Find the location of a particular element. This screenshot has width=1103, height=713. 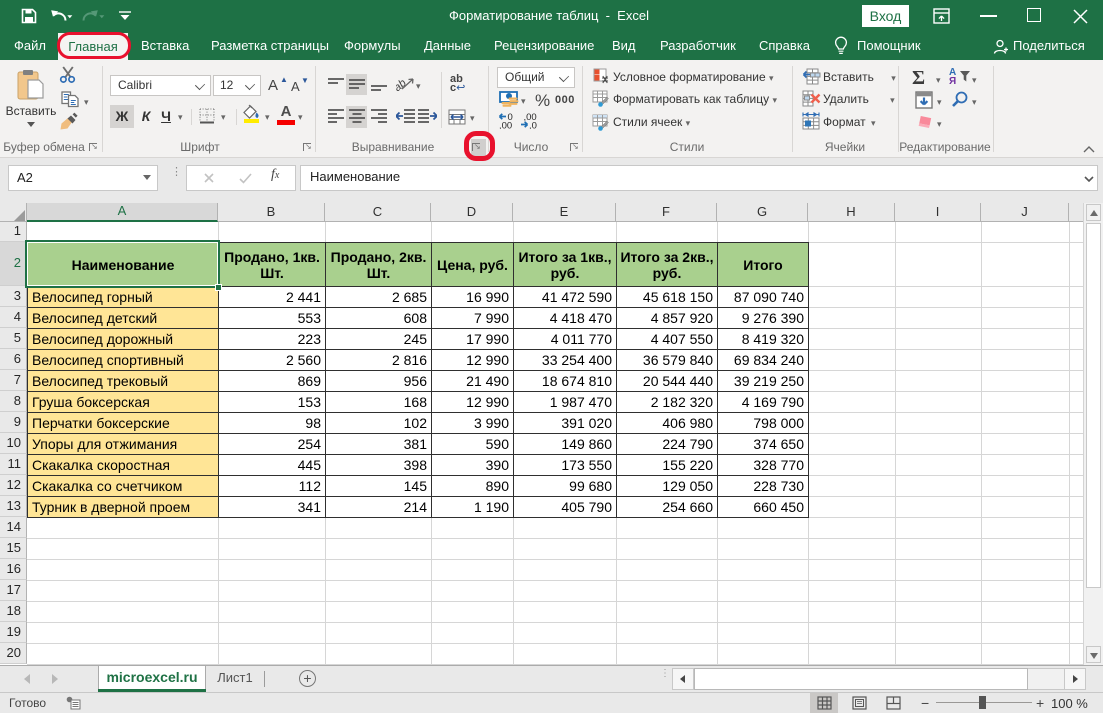

svg-text: ,00 is located at coordinates (505, 125).